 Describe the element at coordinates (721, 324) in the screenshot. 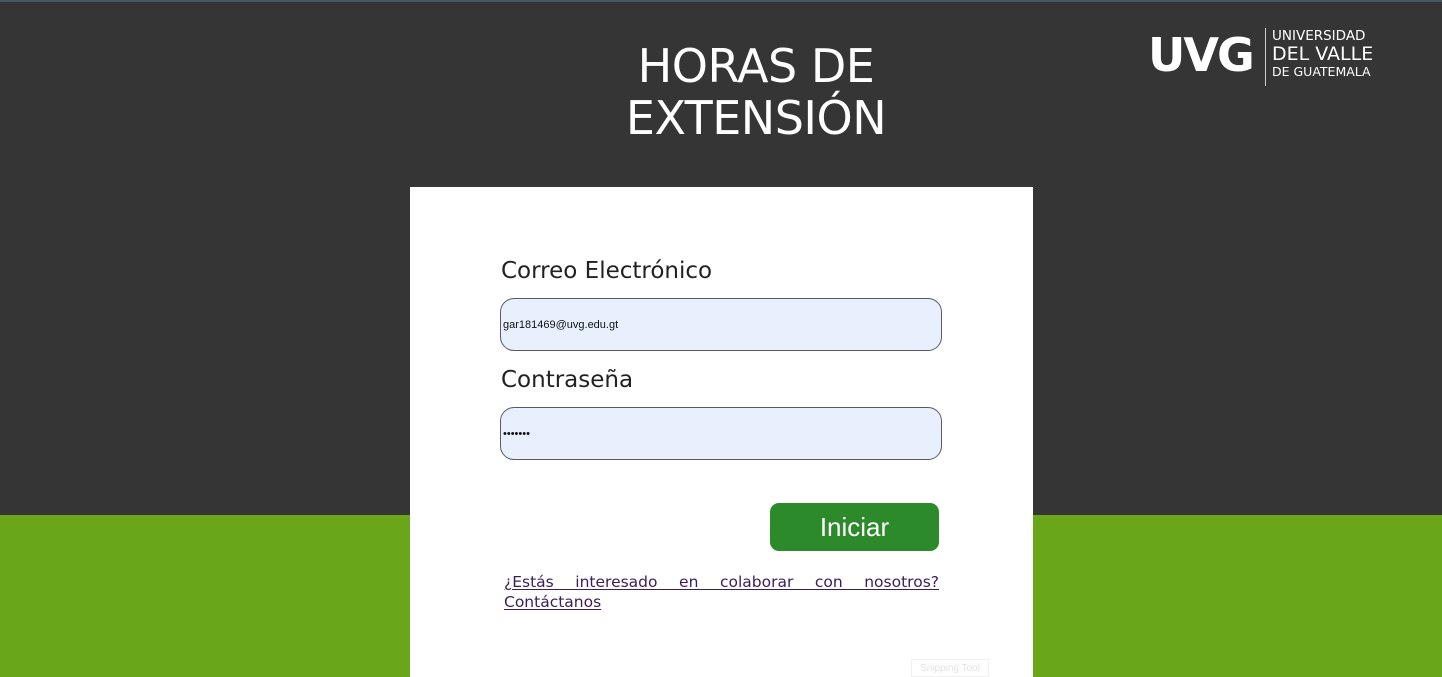

I see `email-field` at that location.